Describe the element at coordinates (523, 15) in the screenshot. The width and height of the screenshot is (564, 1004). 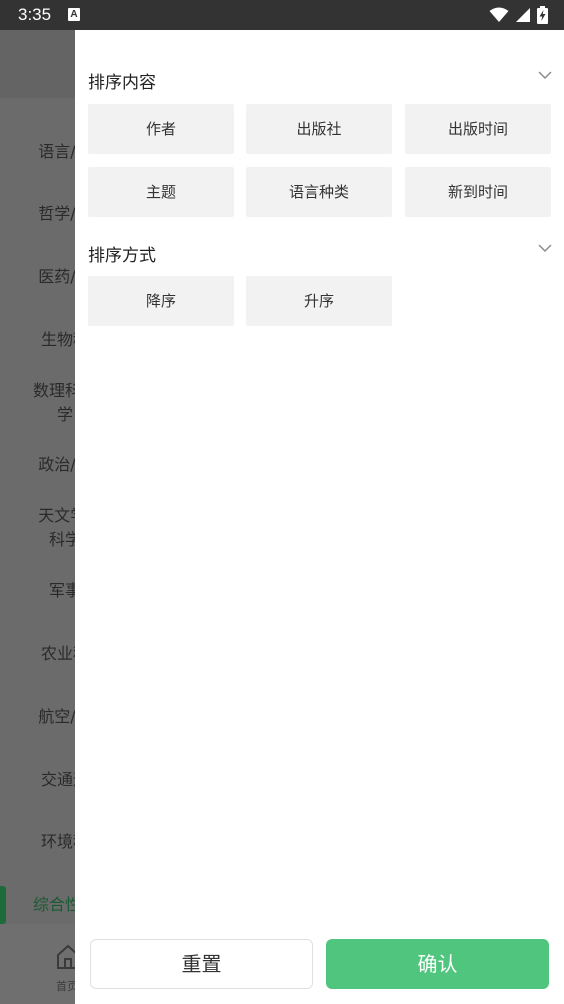
I see `signal-icon` at that location.